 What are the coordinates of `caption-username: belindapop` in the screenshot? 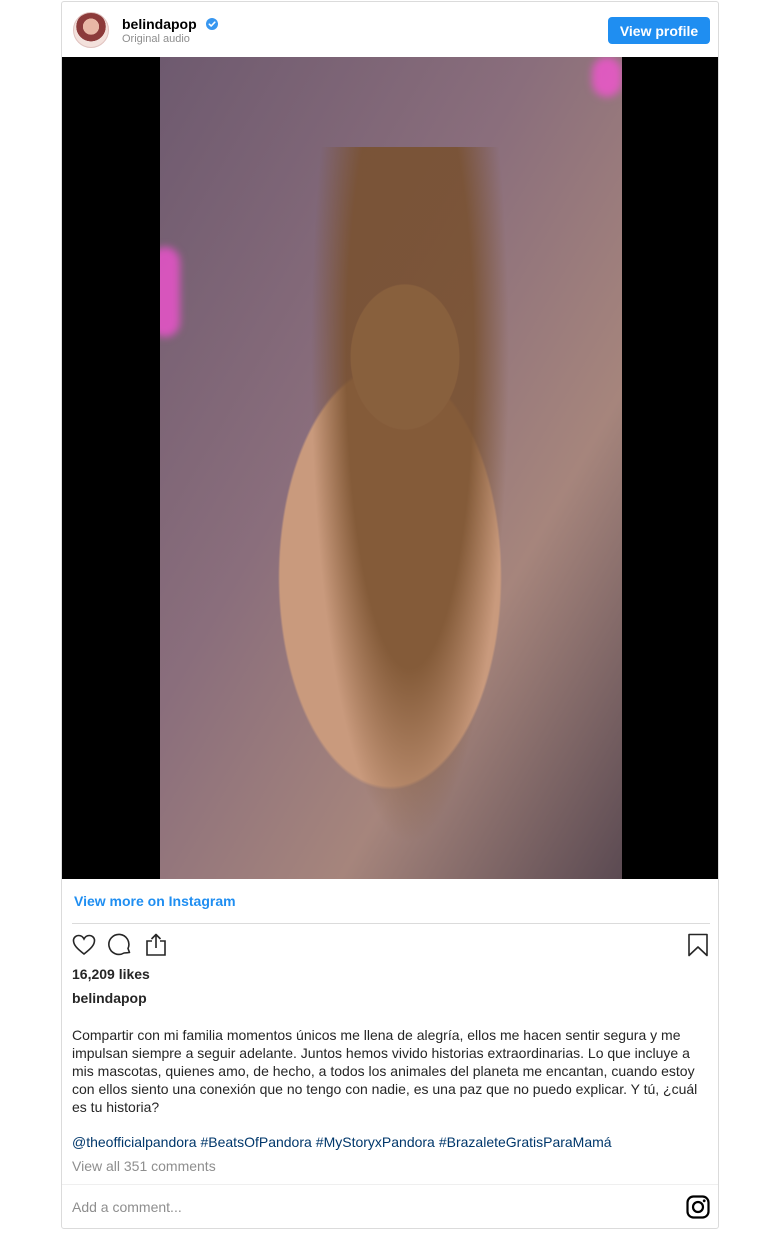 It's located at (109, 998).